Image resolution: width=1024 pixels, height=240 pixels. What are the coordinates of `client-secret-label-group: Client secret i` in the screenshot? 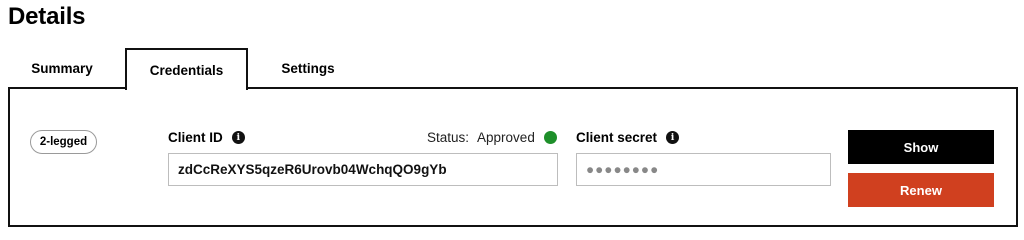 It's located at (628, 137).